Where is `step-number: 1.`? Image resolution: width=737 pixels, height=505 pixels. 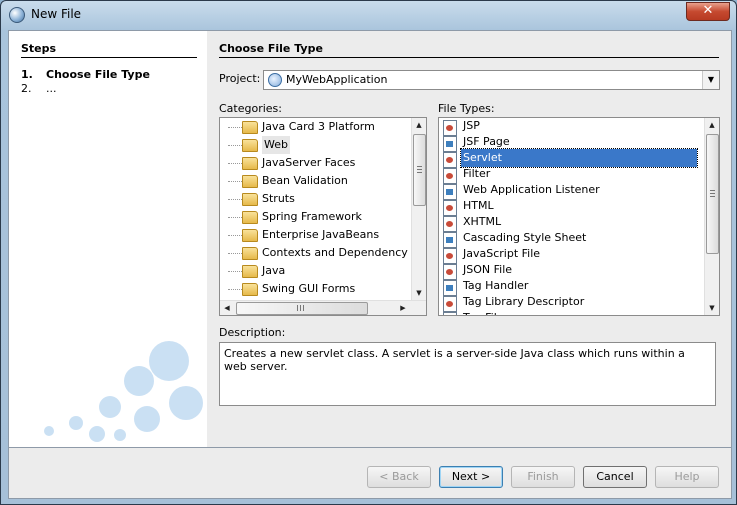 step-number: 1. is located at coordinates (27, 74).